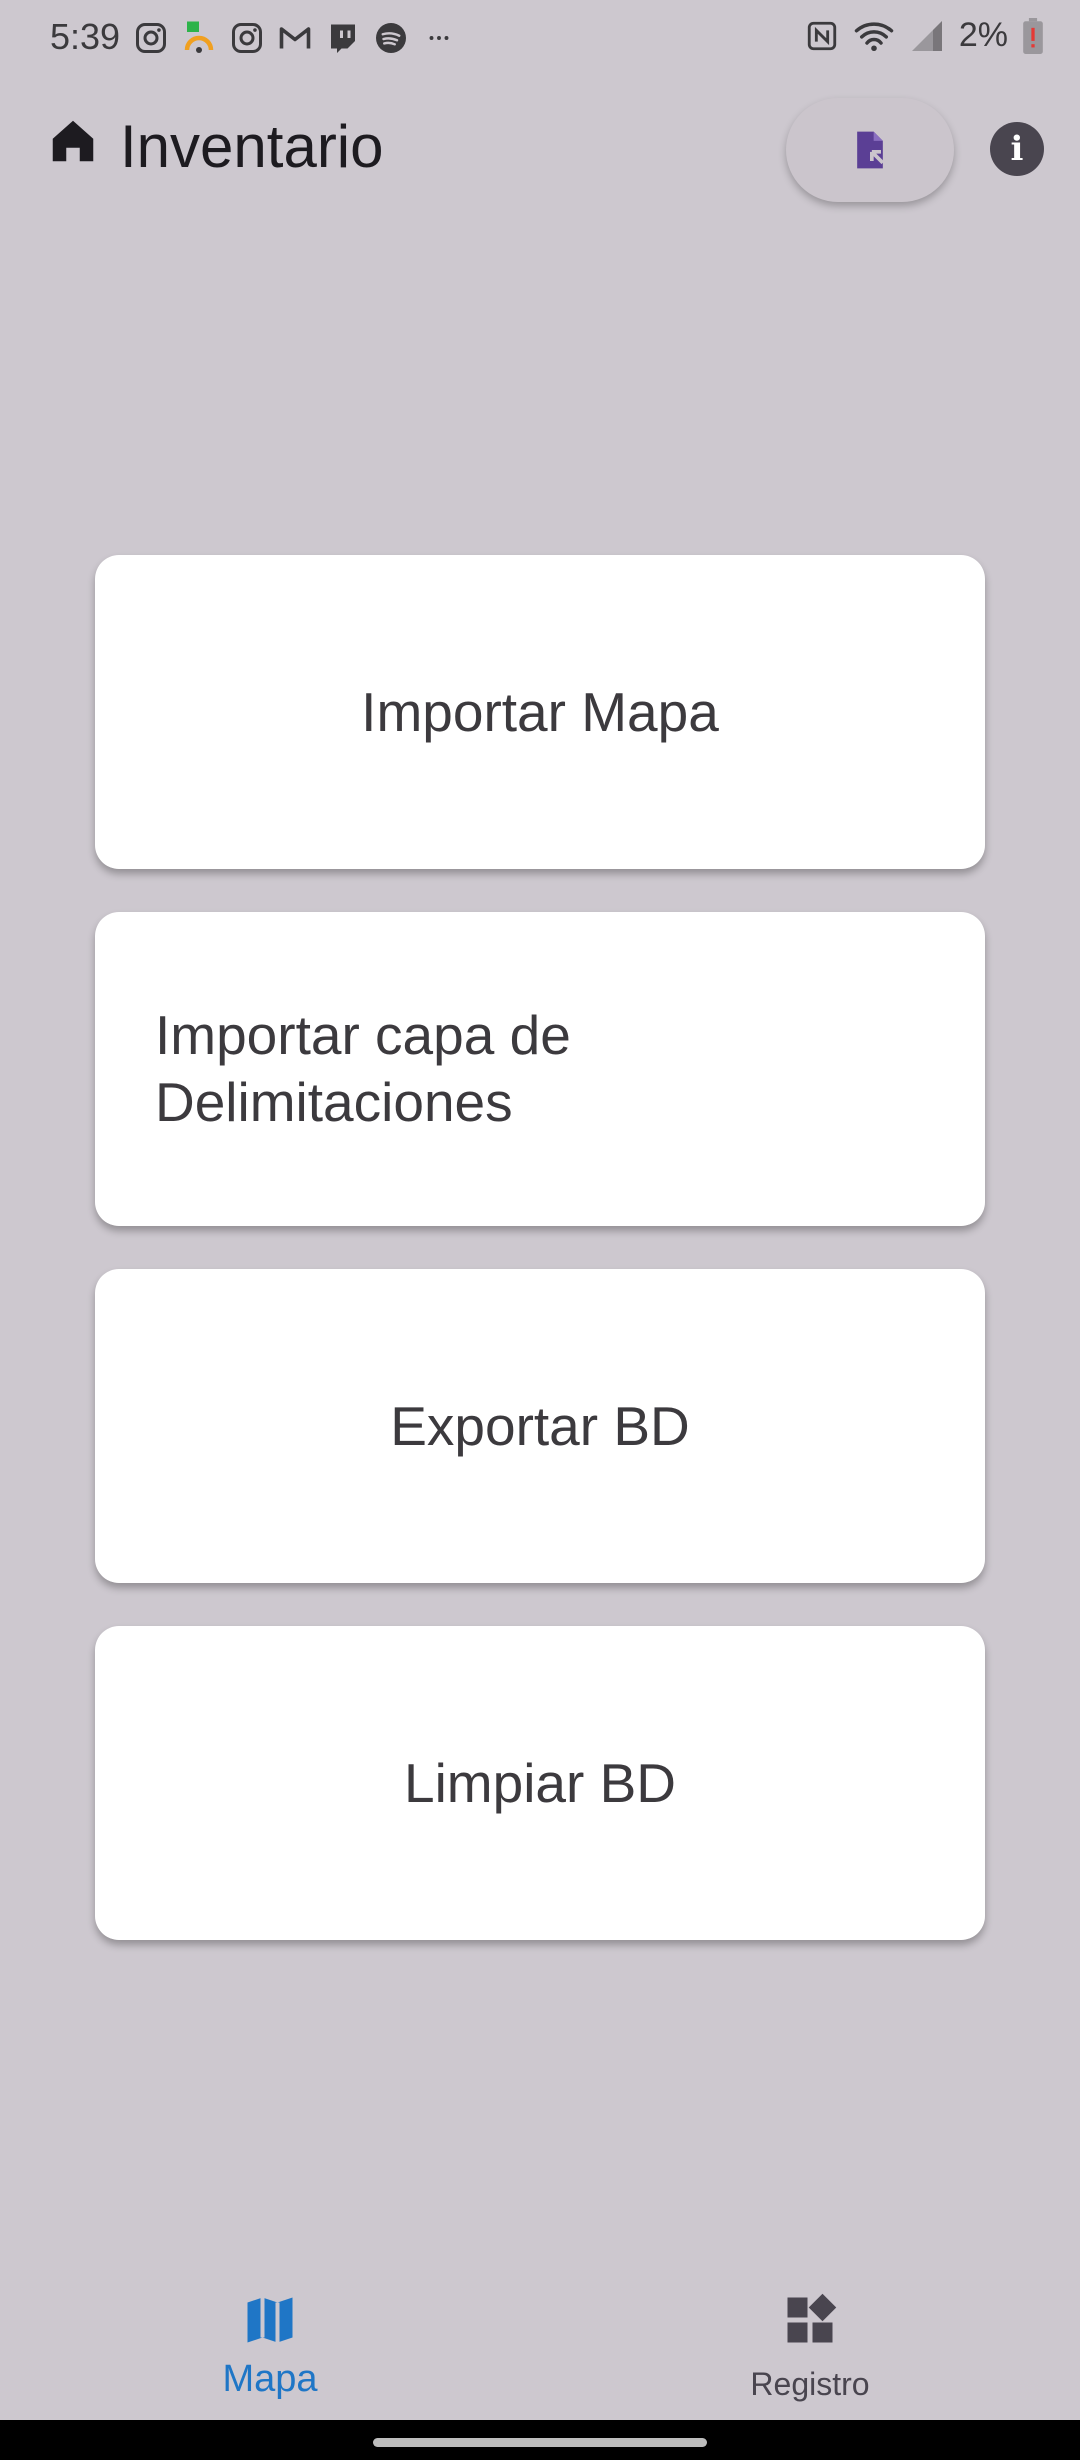  I want to click on file-import-icon, so click(871, 150).